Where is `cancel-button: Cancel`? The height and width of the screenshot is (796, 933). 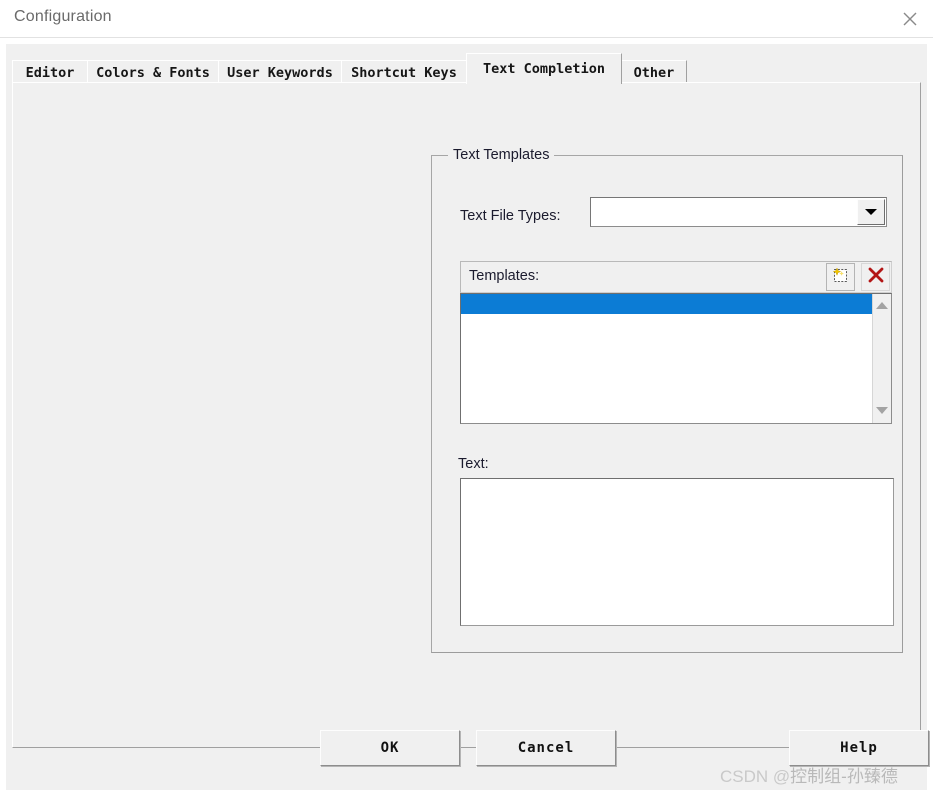 cancel-button: Cancel is located at coordinates (546, 748).